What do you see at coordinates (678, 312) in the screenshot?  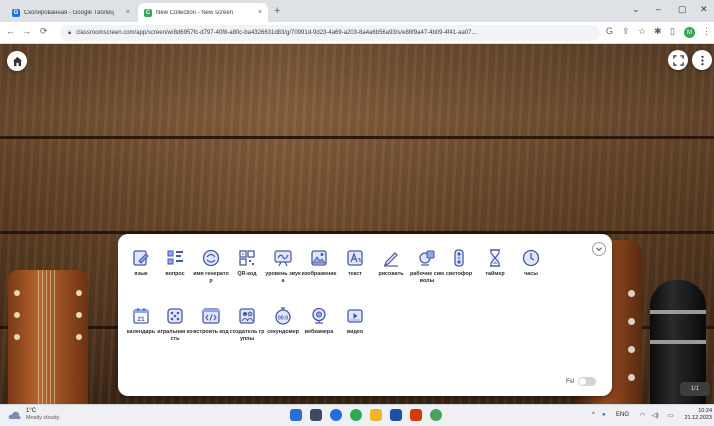 I see `clarinet-ring` at bounding box center [678, 312].